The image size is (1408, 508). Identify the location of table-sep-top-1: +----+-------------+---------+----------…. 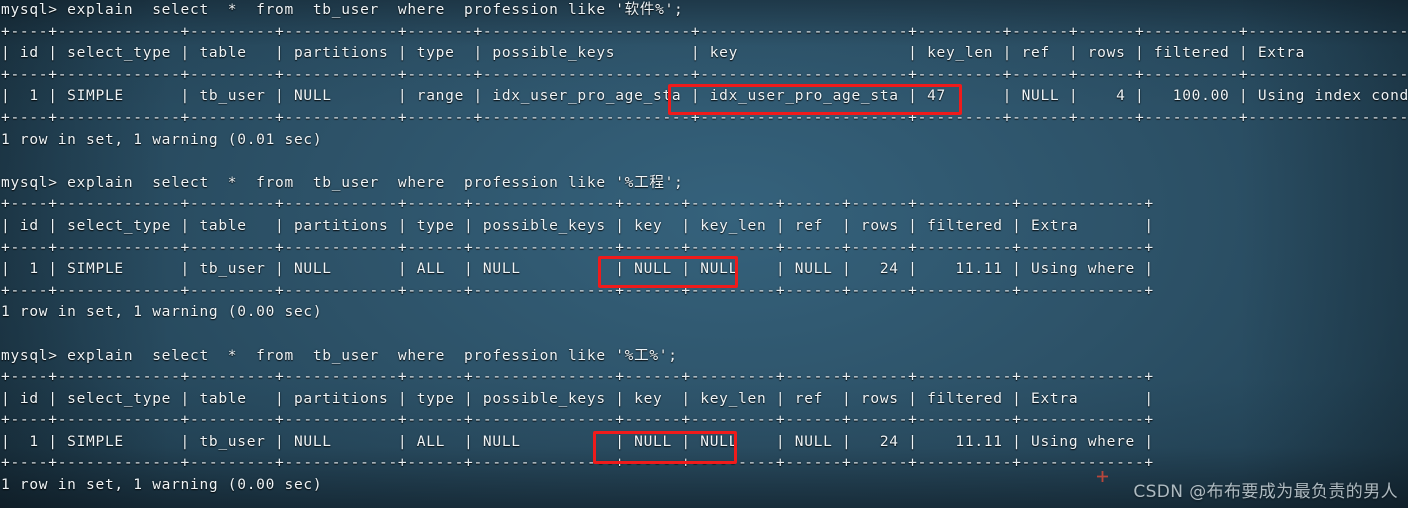
(704, 31).